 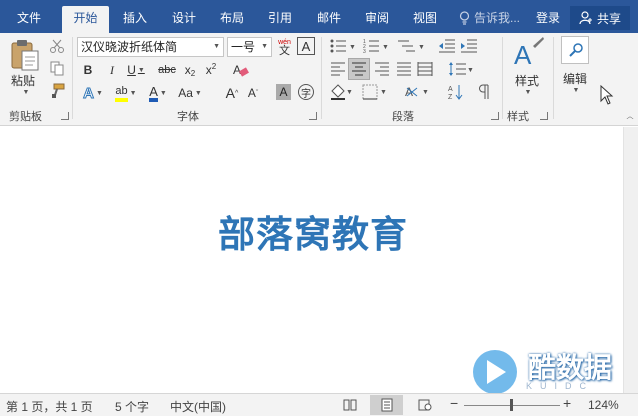 What do you see at coordinates (350, 405) in the screenshot?
I see `read-mode-icon` at bounding box center [350, 405].